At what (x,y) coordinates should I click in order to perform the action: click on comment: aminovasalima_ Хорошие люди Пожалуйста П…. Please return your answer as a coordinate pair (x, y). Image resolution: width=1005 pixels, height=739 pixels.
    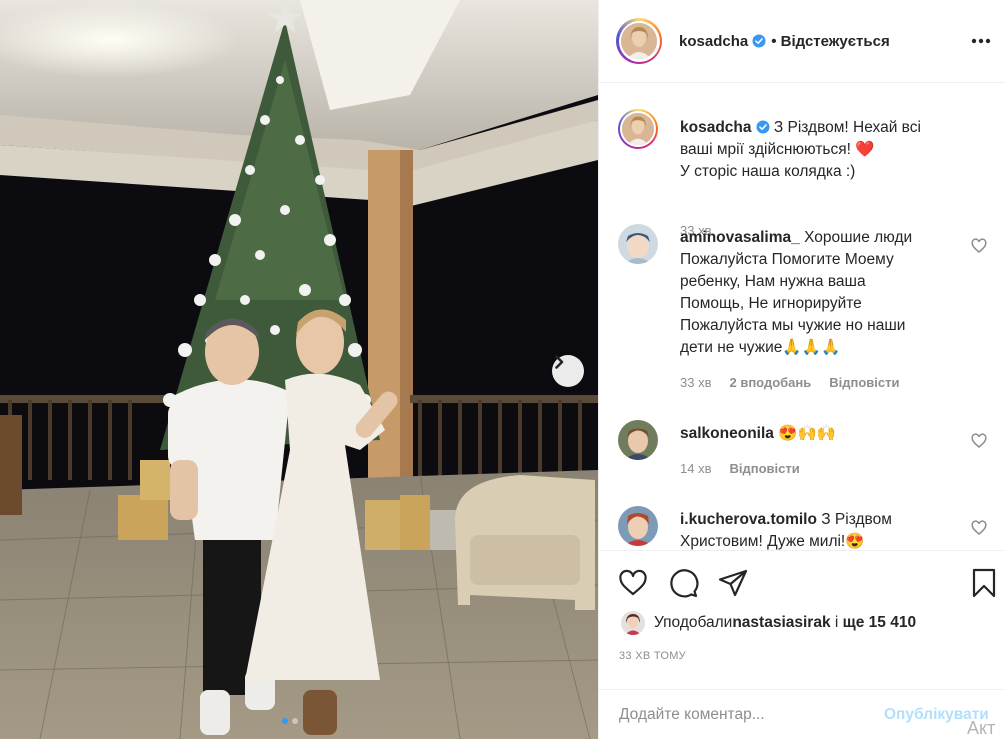
    Looking at the image, I should click on (803, 309).